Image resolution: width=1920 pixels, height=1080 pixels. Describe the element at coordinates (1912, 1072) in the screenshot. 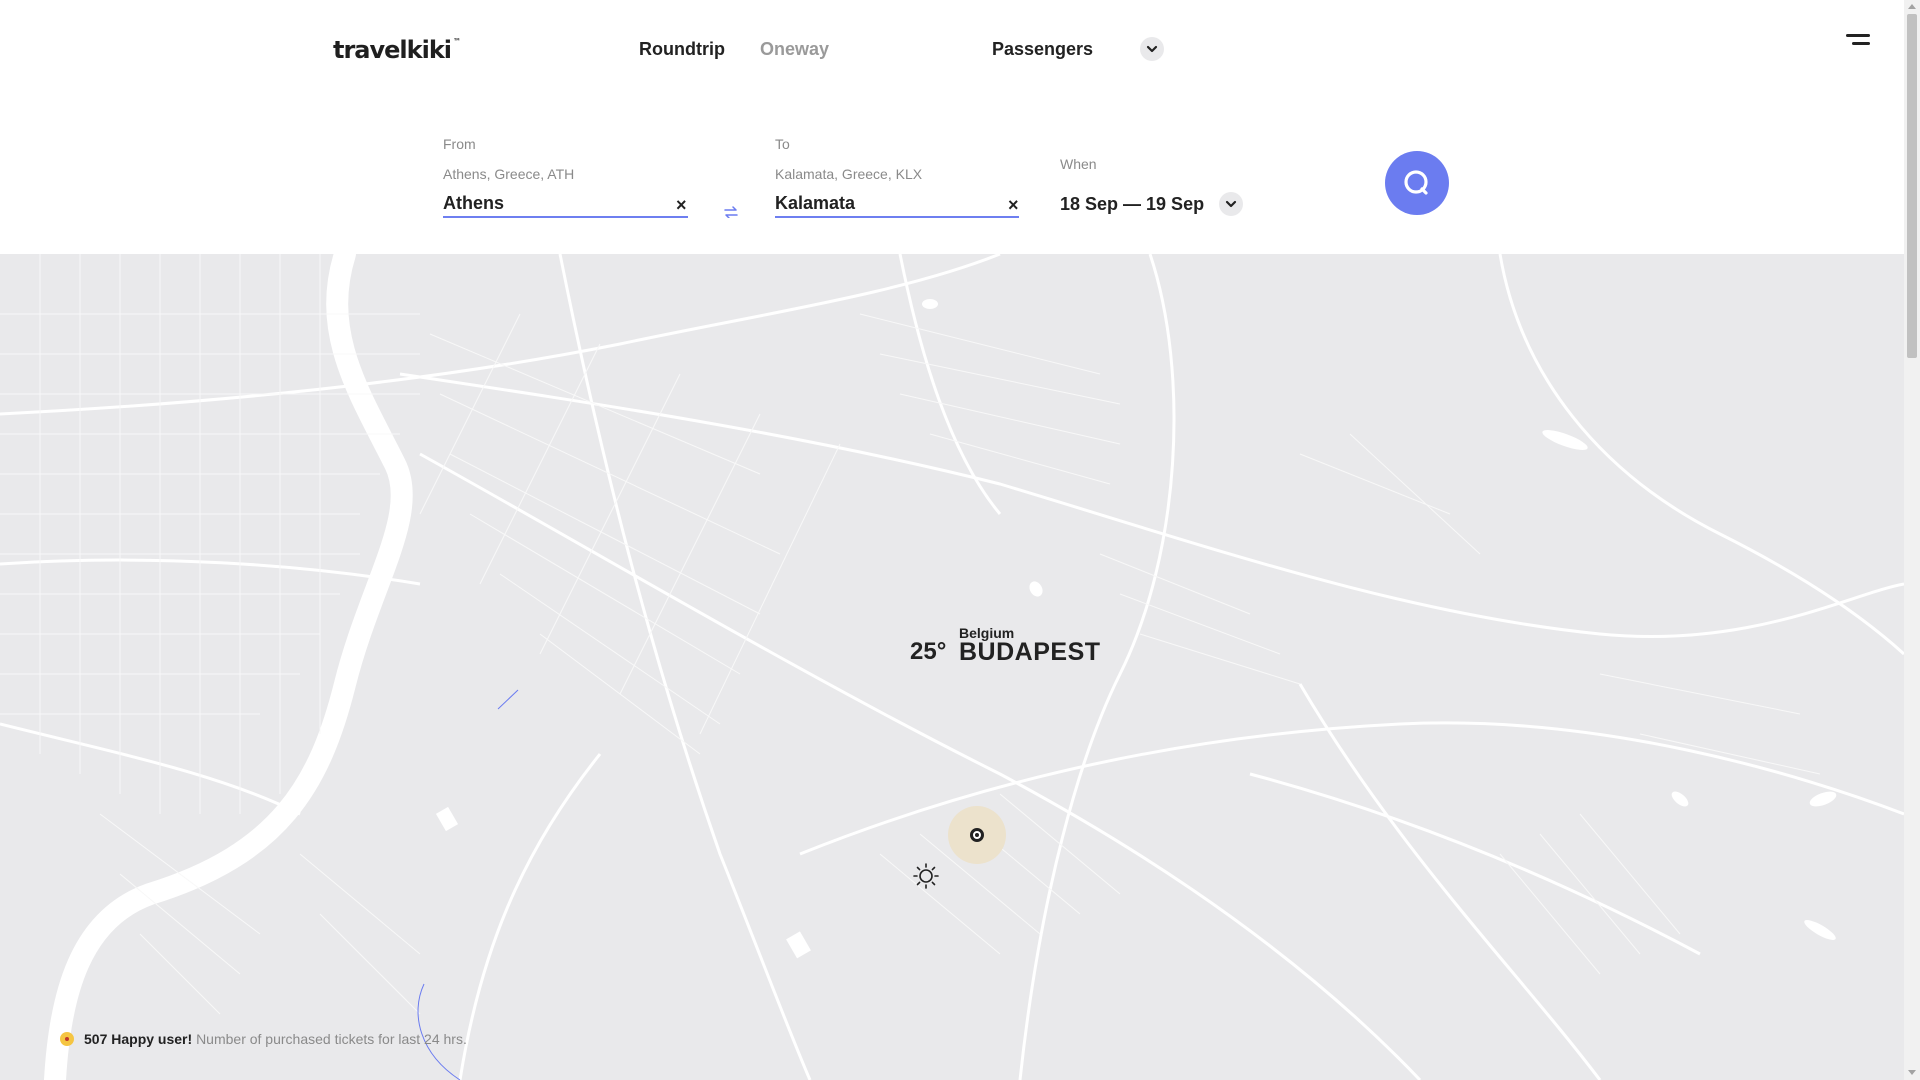

I see `scroll-down-arrow-icon` at that location.